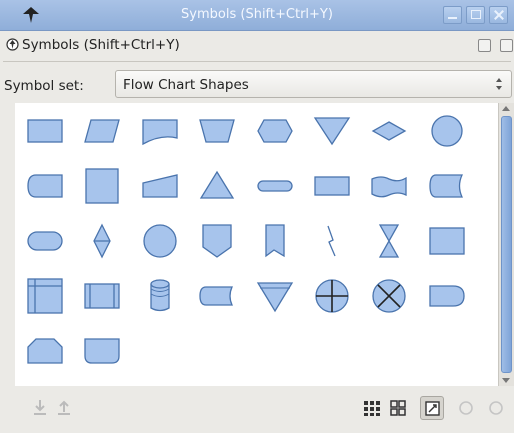 Image resolution: width=514 pixels, height=433 pixels. I want to click on maximize-button, so click(475, 15).